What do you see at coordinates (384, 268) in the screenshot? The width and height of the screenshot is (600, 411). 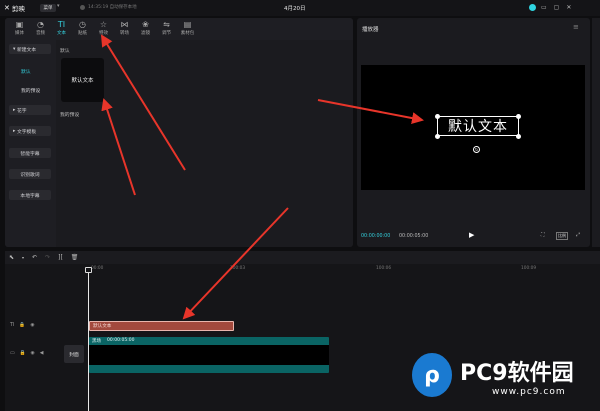 I see `tick-label: 100:06` at bounding box center [384, 268].